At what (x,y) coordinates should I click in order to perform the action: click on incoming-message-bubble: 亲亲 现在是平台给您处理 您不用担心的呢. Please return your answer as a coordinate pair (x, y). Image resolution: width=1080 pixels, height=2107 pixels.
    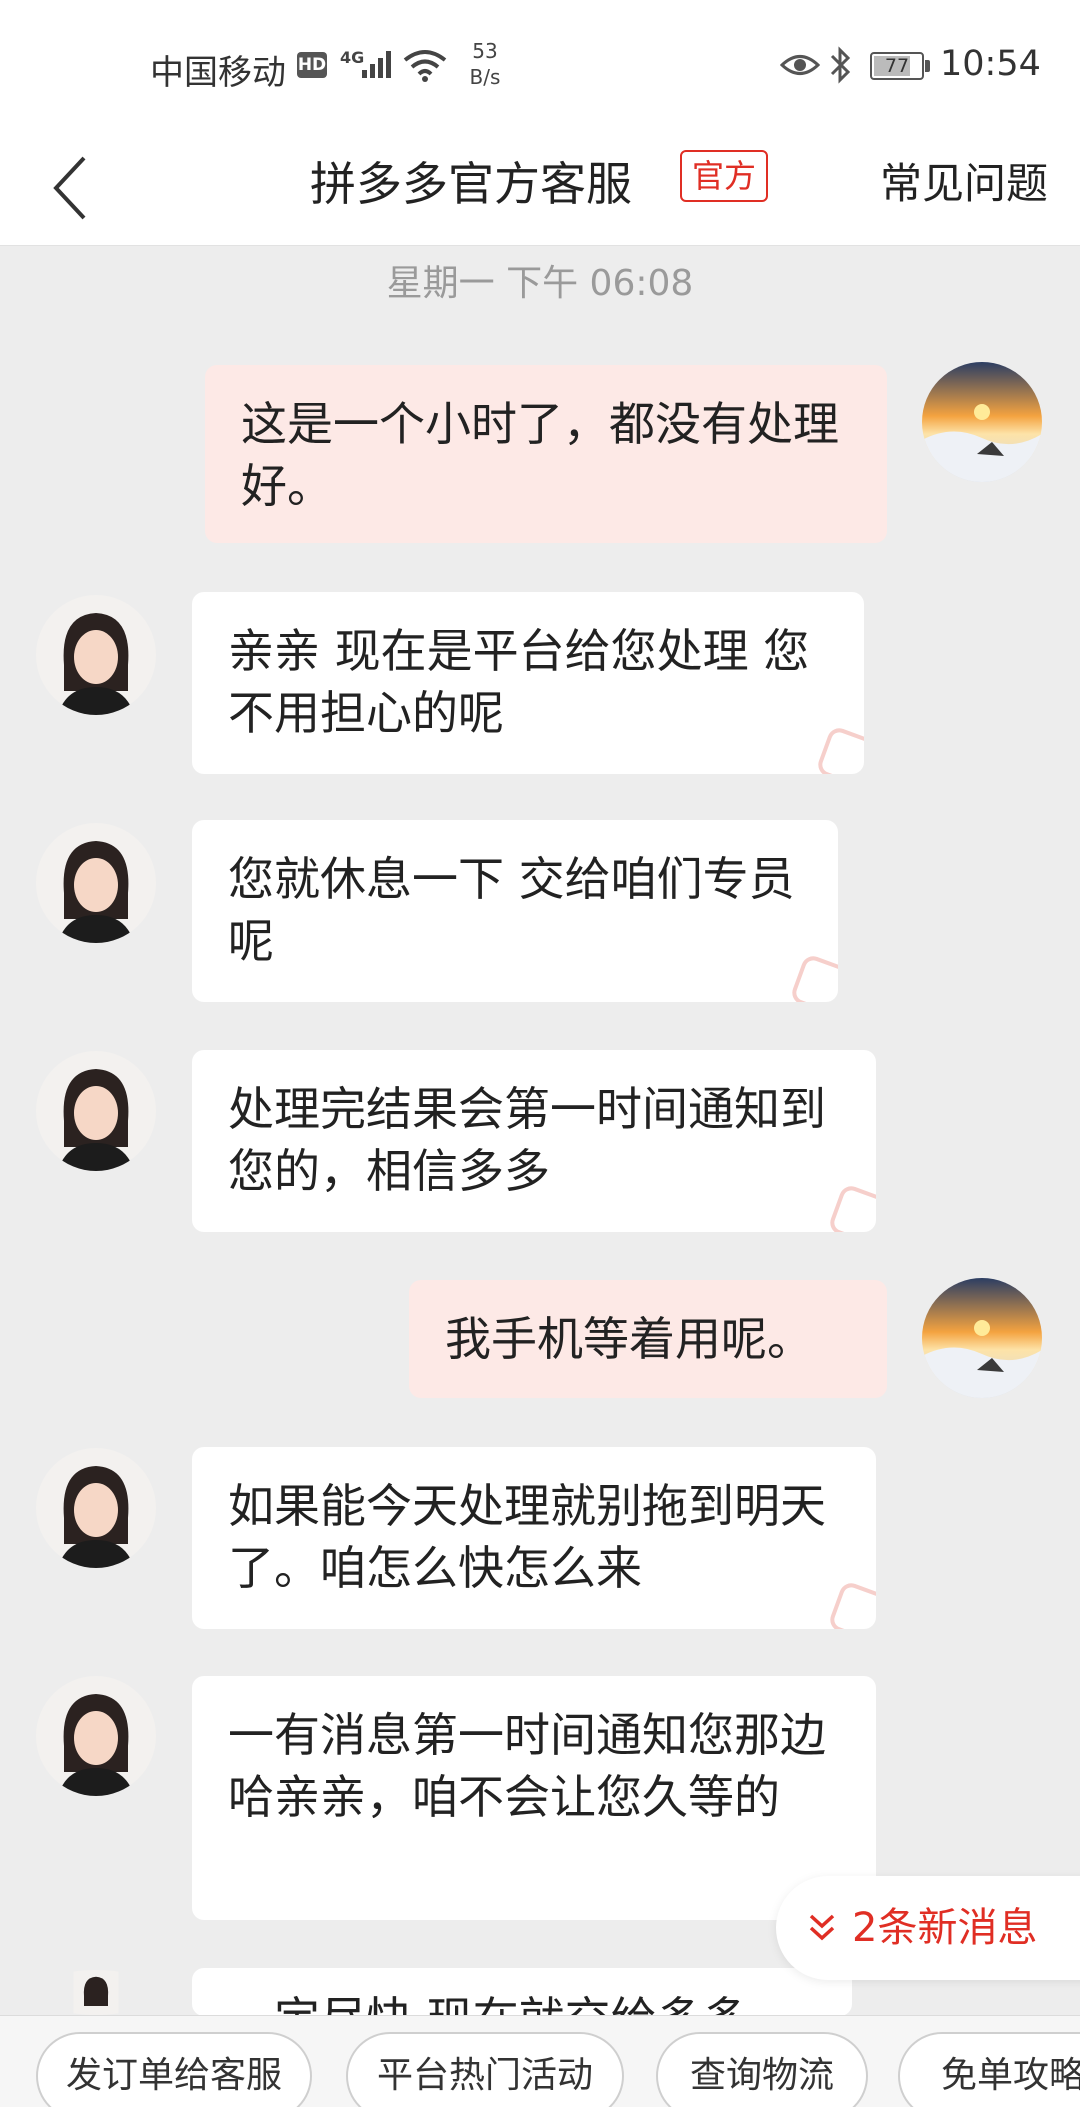
    Looking at the image, I should click on (528, 683).